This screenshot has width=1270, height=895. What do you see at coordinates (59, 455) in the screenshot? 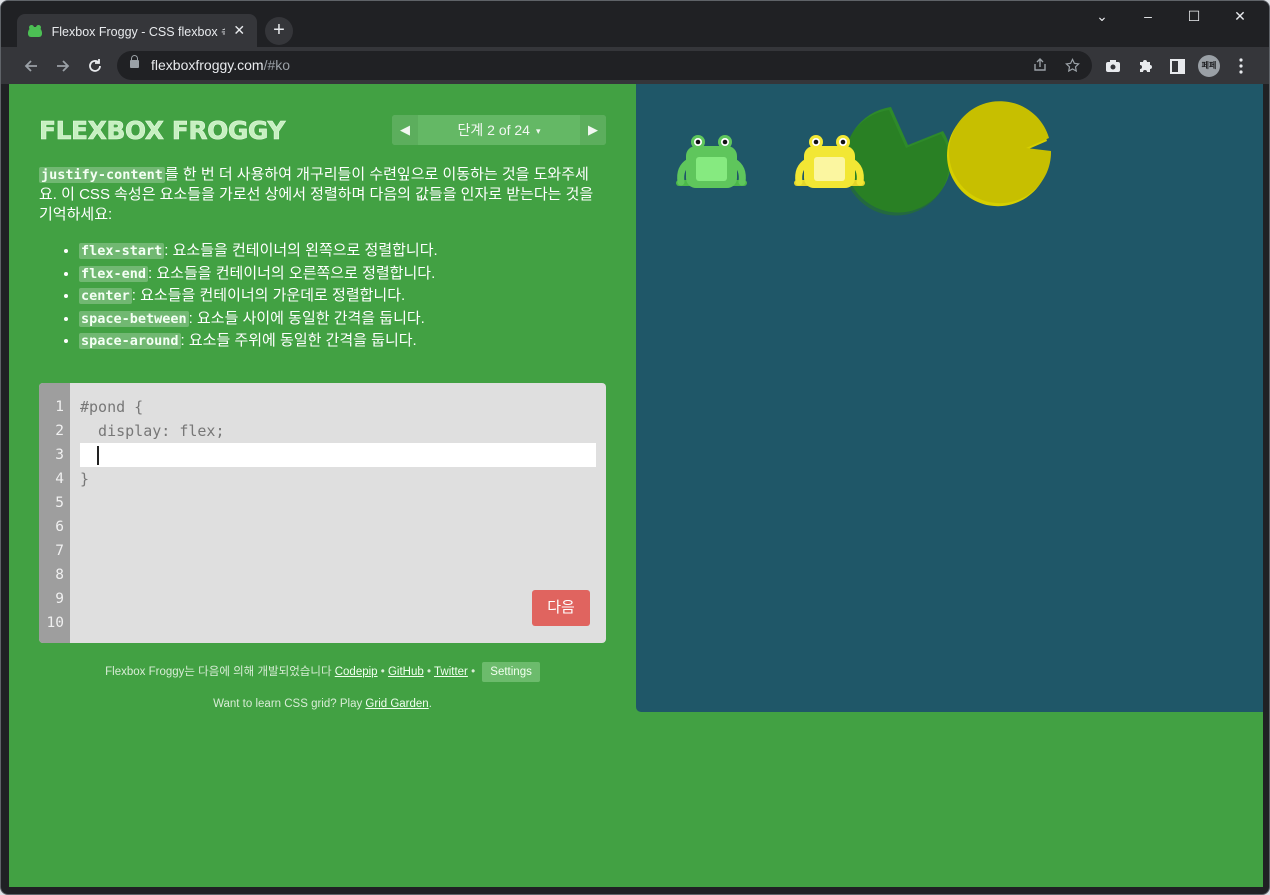
I see `line-number: 3` at bounding box center [59, 455].